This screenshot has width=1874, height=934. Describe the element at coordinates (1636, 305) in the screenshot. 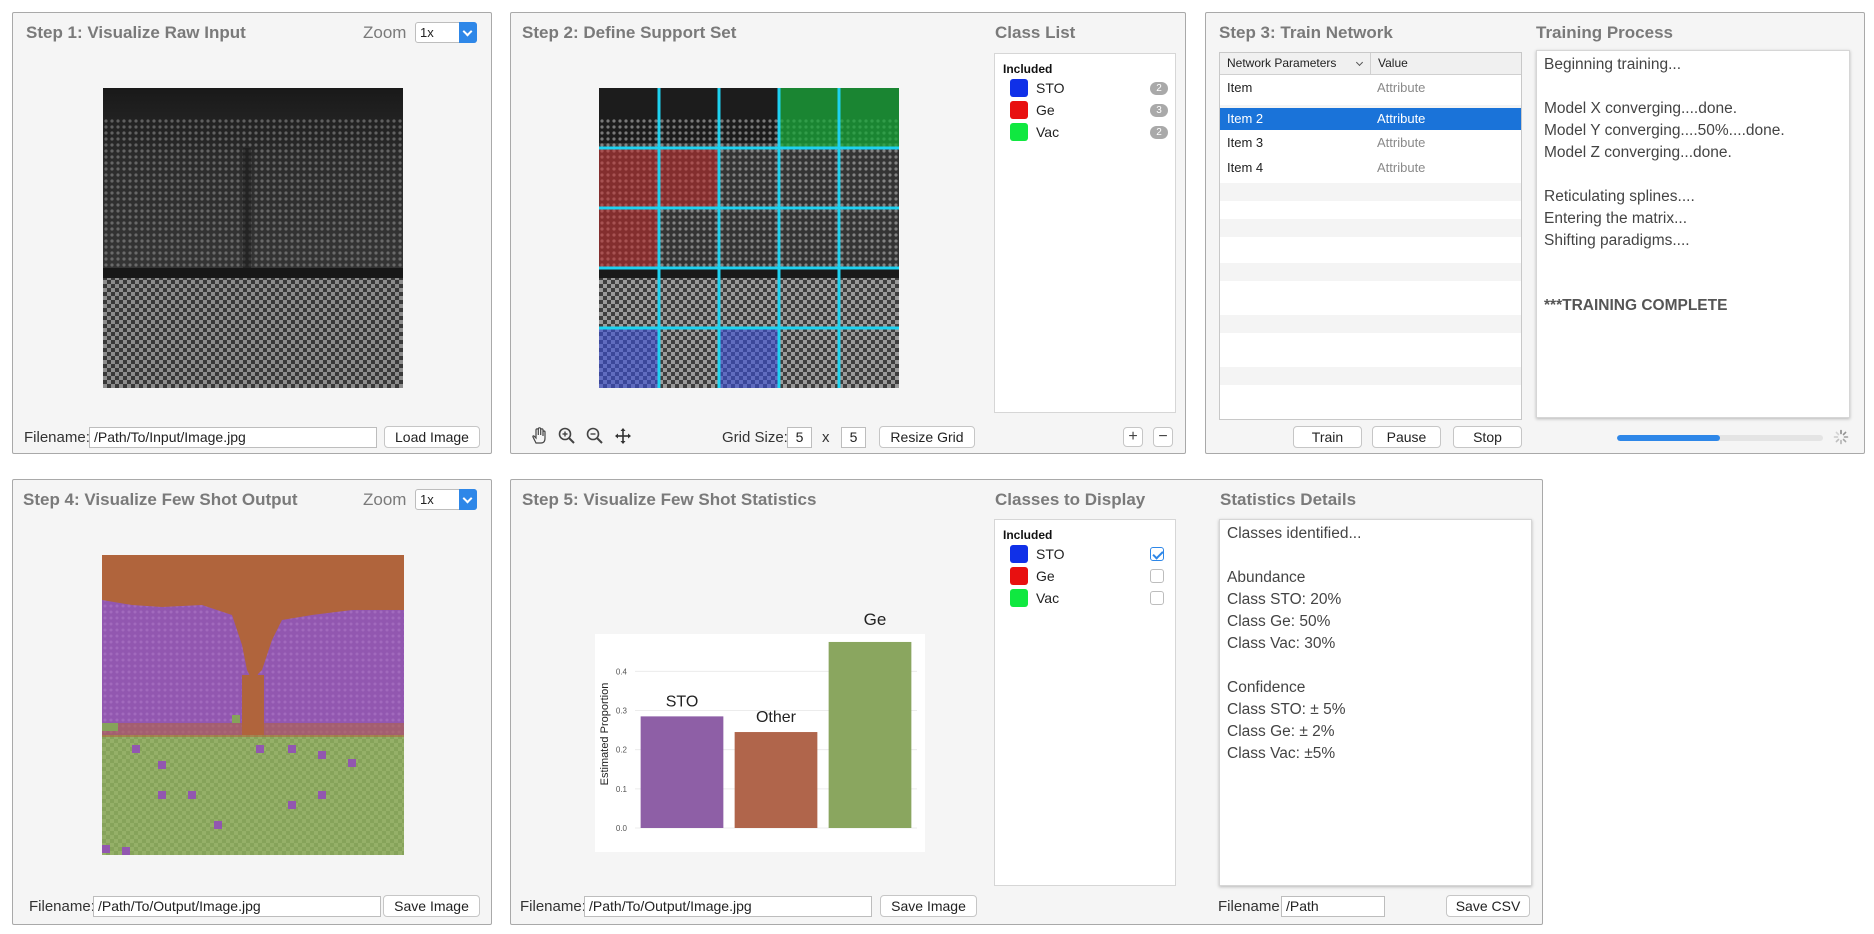

I see `log-line-complete: ***TRAINING COMPLETE` at that location.